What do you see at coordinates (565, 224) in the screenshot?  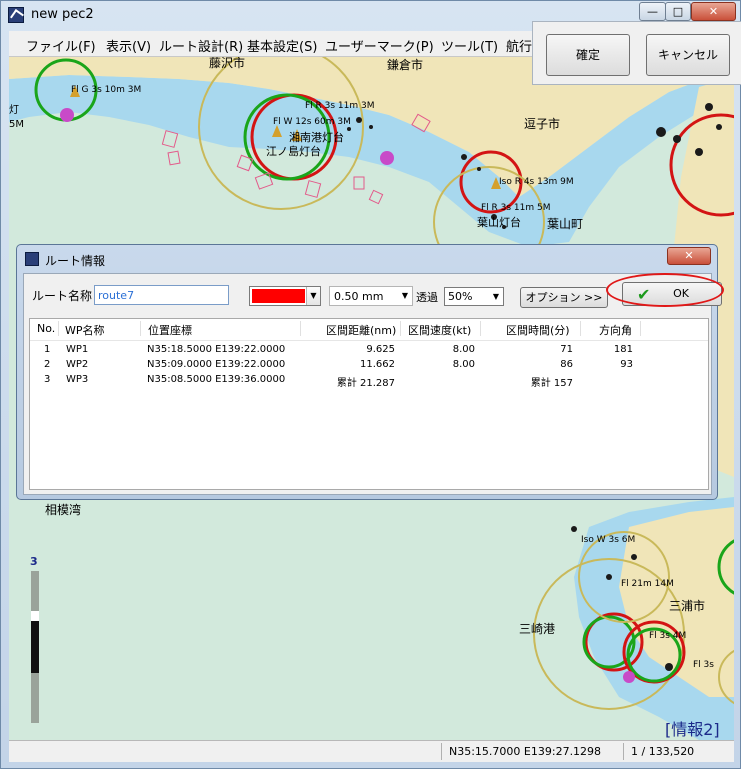 I see `place-hayama: 葉山町` at bounding box center [565, 224].